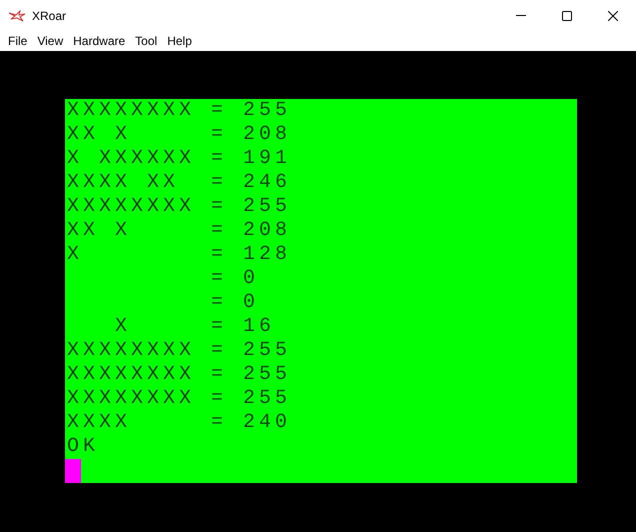  Describe the element at coordinates (195, 327) in the screenshot. I see `screen-text: X = 16` at that location.